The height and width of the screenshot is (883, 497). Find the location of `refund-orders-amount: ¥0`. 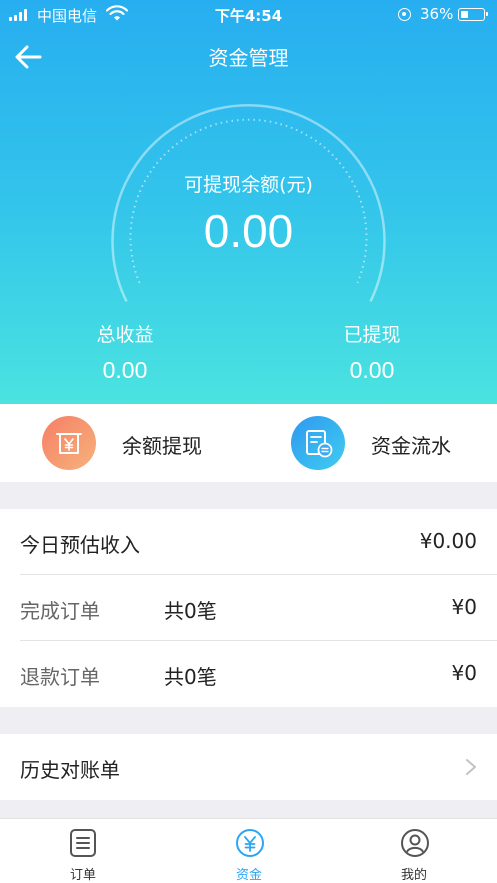

refund-orders-amount: ¥0 is located at coordinates (464, 673).